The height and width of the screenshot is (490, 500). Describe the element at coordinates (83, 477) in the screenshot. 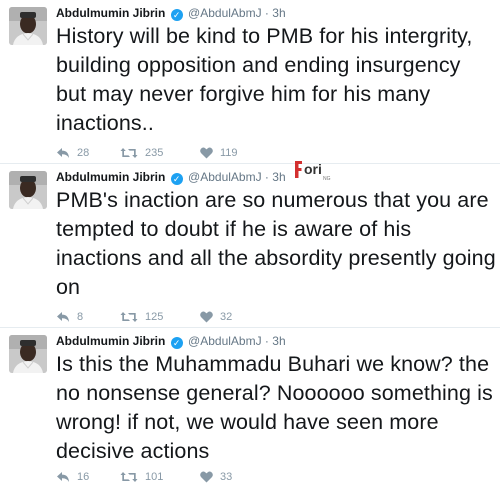

I see `reply-count: 16` at that location.